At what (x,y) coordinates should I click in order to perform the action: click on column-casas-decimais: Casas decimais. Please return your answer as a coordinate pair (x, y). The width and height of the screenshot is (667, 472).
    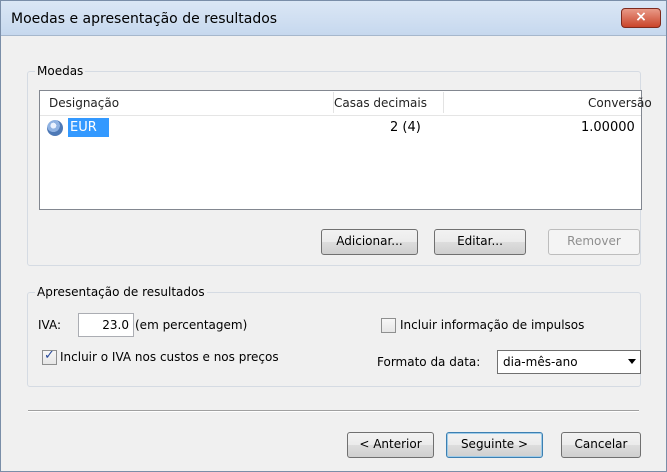
    Looking at the image, I should click on (380, 103).